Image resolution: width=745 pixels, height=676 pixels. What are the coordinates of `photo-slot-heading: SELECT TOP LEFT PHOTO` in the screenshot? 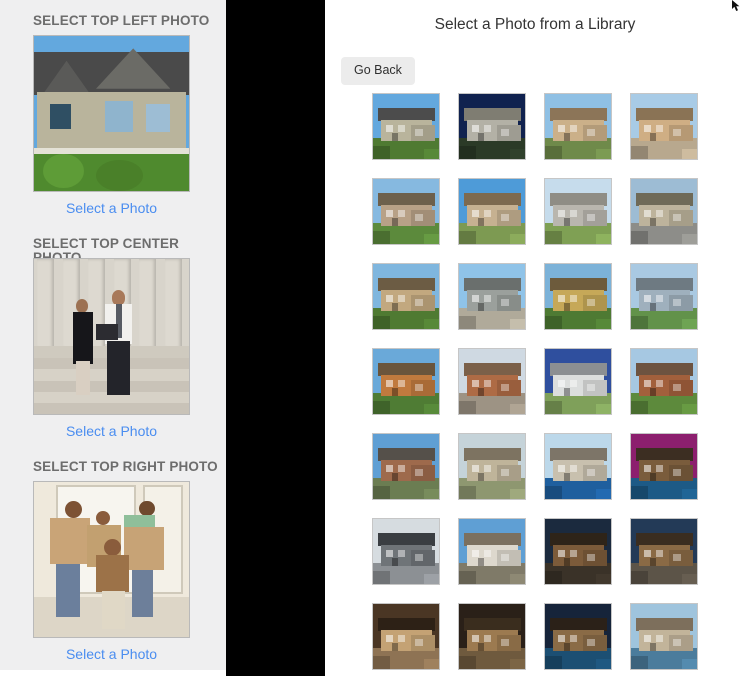 It's located at (121, 20).